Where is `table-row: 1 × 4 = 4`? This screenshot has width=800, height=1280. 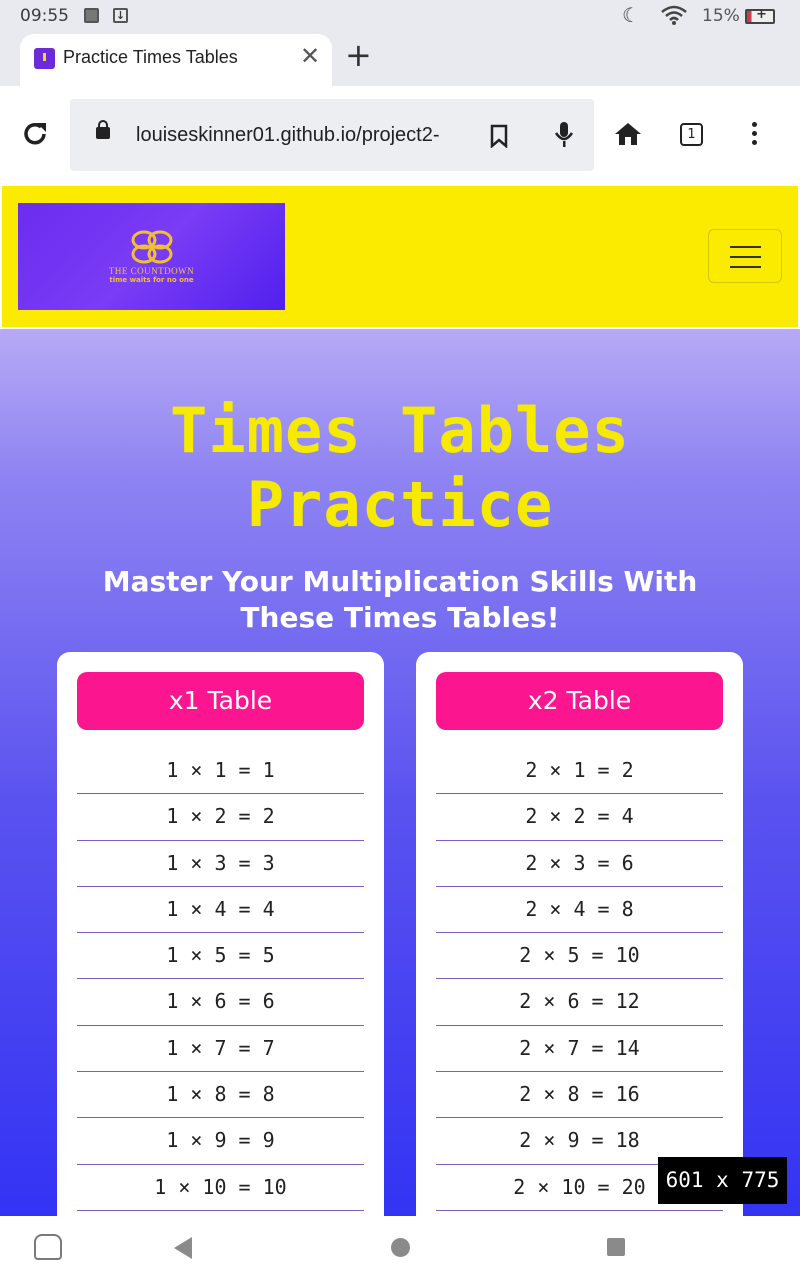 table-row: 1 × 4 = 4 is located at coordinates (220, 910).